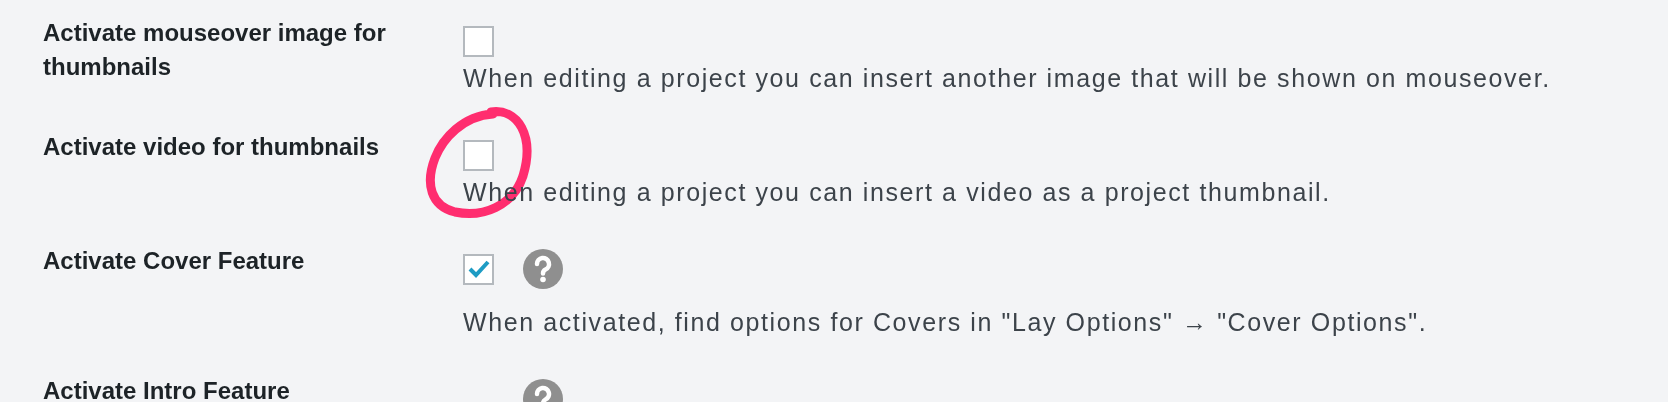  I want to click on setting-description: When activated, find options for Covers in "Lay Options" → "Cover Options"., so click(945, 322).